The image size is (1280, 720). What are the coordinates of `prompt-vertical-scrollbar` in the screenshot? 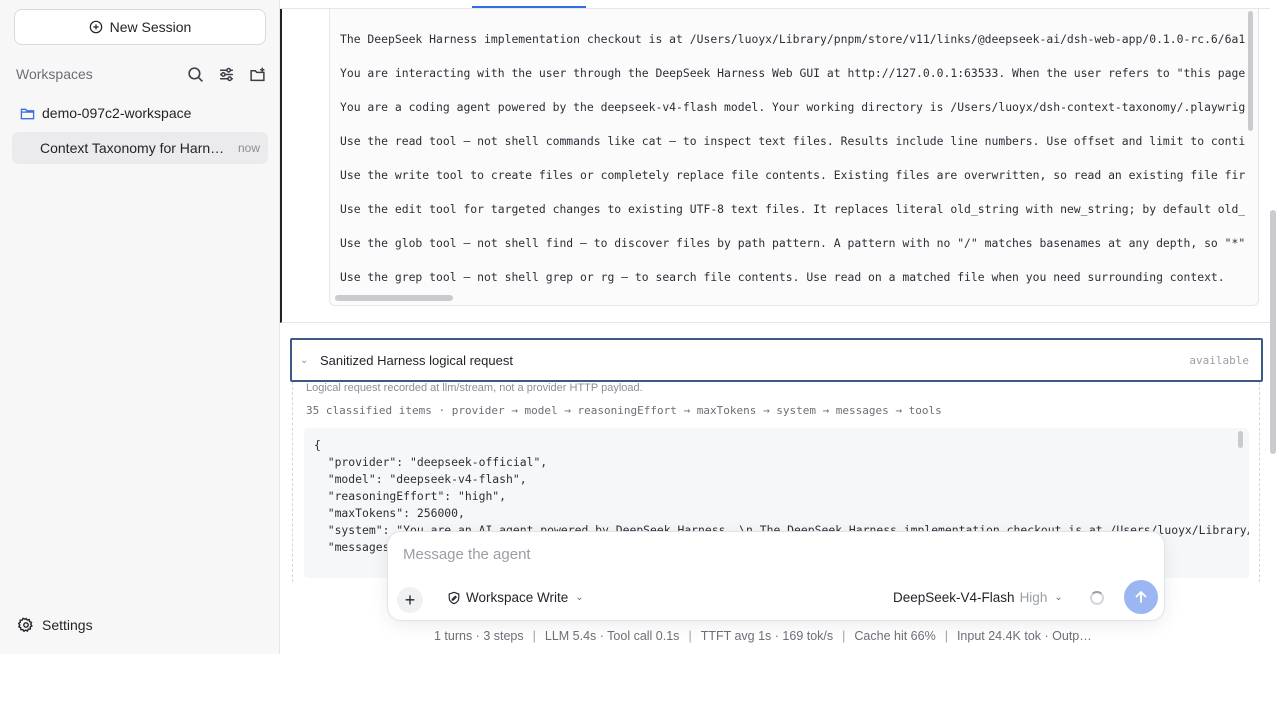 It's located at (1250, 71).